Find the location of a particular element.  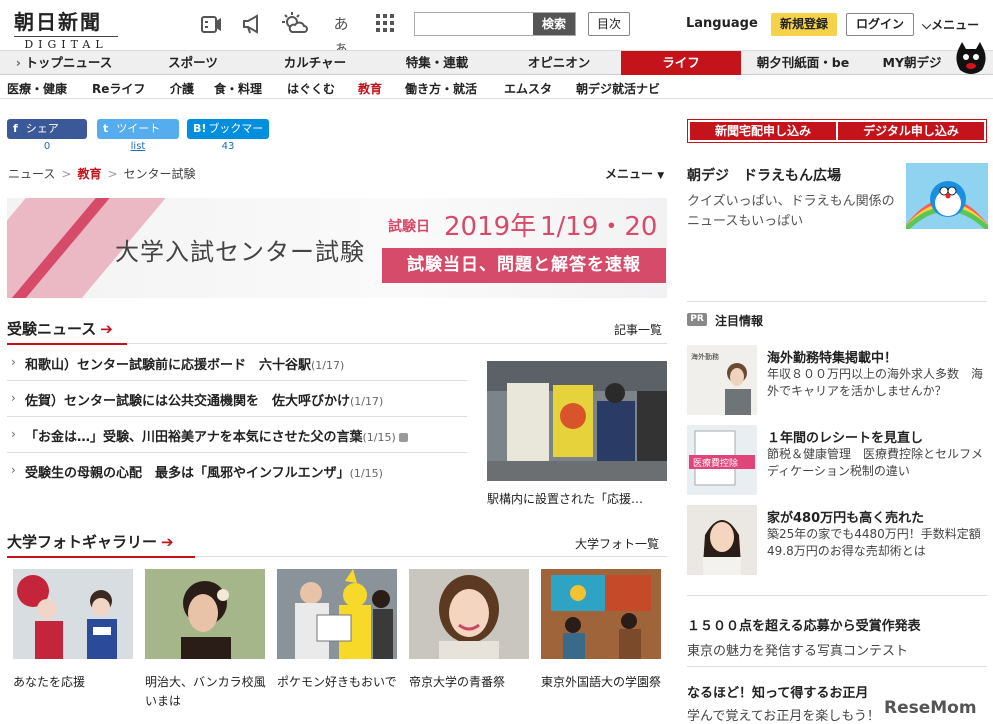

doraemon-title: 朝デジ ドラえもん広場 is located at coordinates (764, 175).